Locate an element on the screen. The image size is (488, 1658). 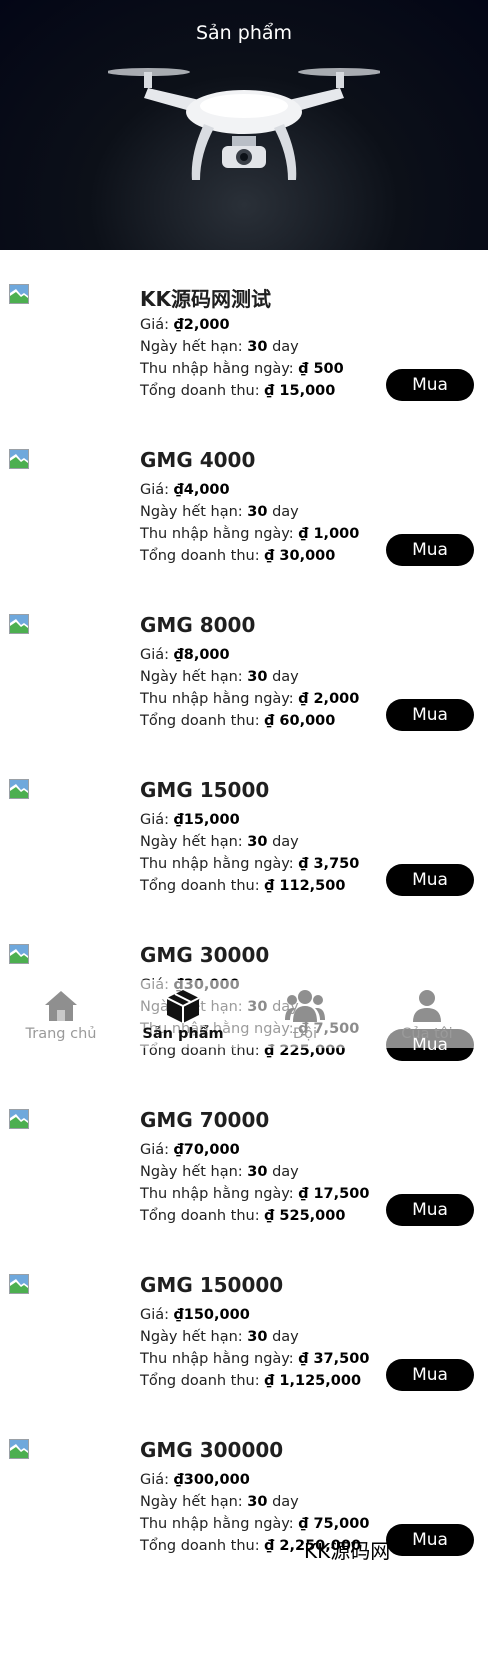
product-price: Giá: ₫70,000 is located at coordinates (190, 1150).